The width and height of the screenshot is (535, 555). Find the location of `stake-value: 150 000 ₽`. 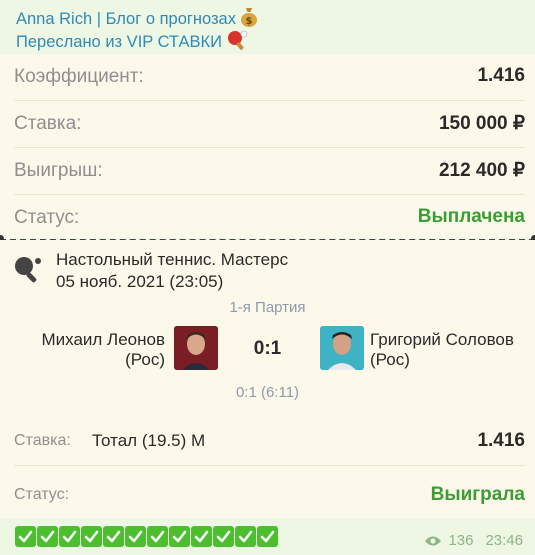

stake-value: 150 000 ₽ is located at coordinates (481, 123).